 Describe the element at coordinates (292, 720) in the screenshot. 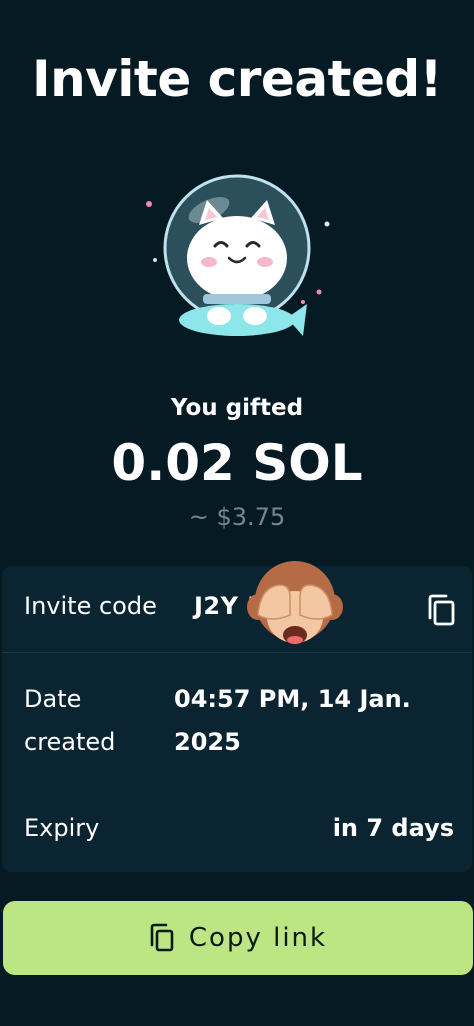

I see `date-created-value: 04:57 PM, 14 Jan. 2025` at that location.